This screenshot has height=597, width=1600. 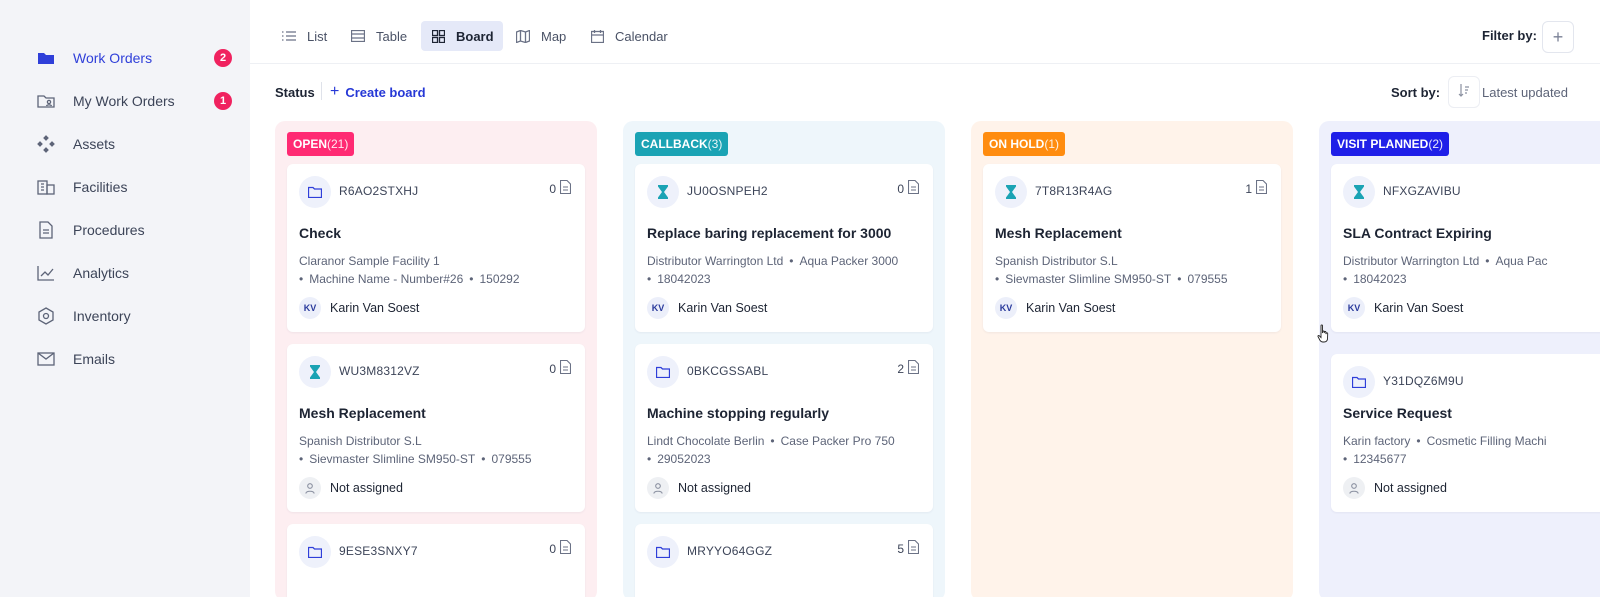 I want to click on column-count: (21), so click(x=338, y=144).